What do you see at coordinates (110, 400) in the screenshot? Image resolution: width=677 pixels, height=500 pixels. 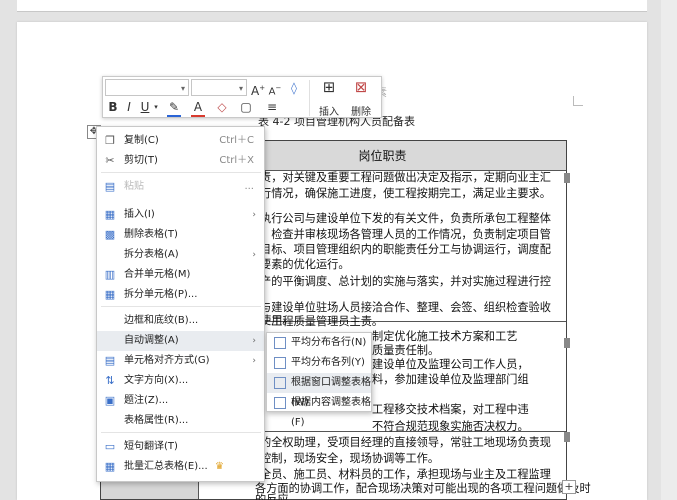 I see `caption-icon: ▣` at bounding box center [110, 400].